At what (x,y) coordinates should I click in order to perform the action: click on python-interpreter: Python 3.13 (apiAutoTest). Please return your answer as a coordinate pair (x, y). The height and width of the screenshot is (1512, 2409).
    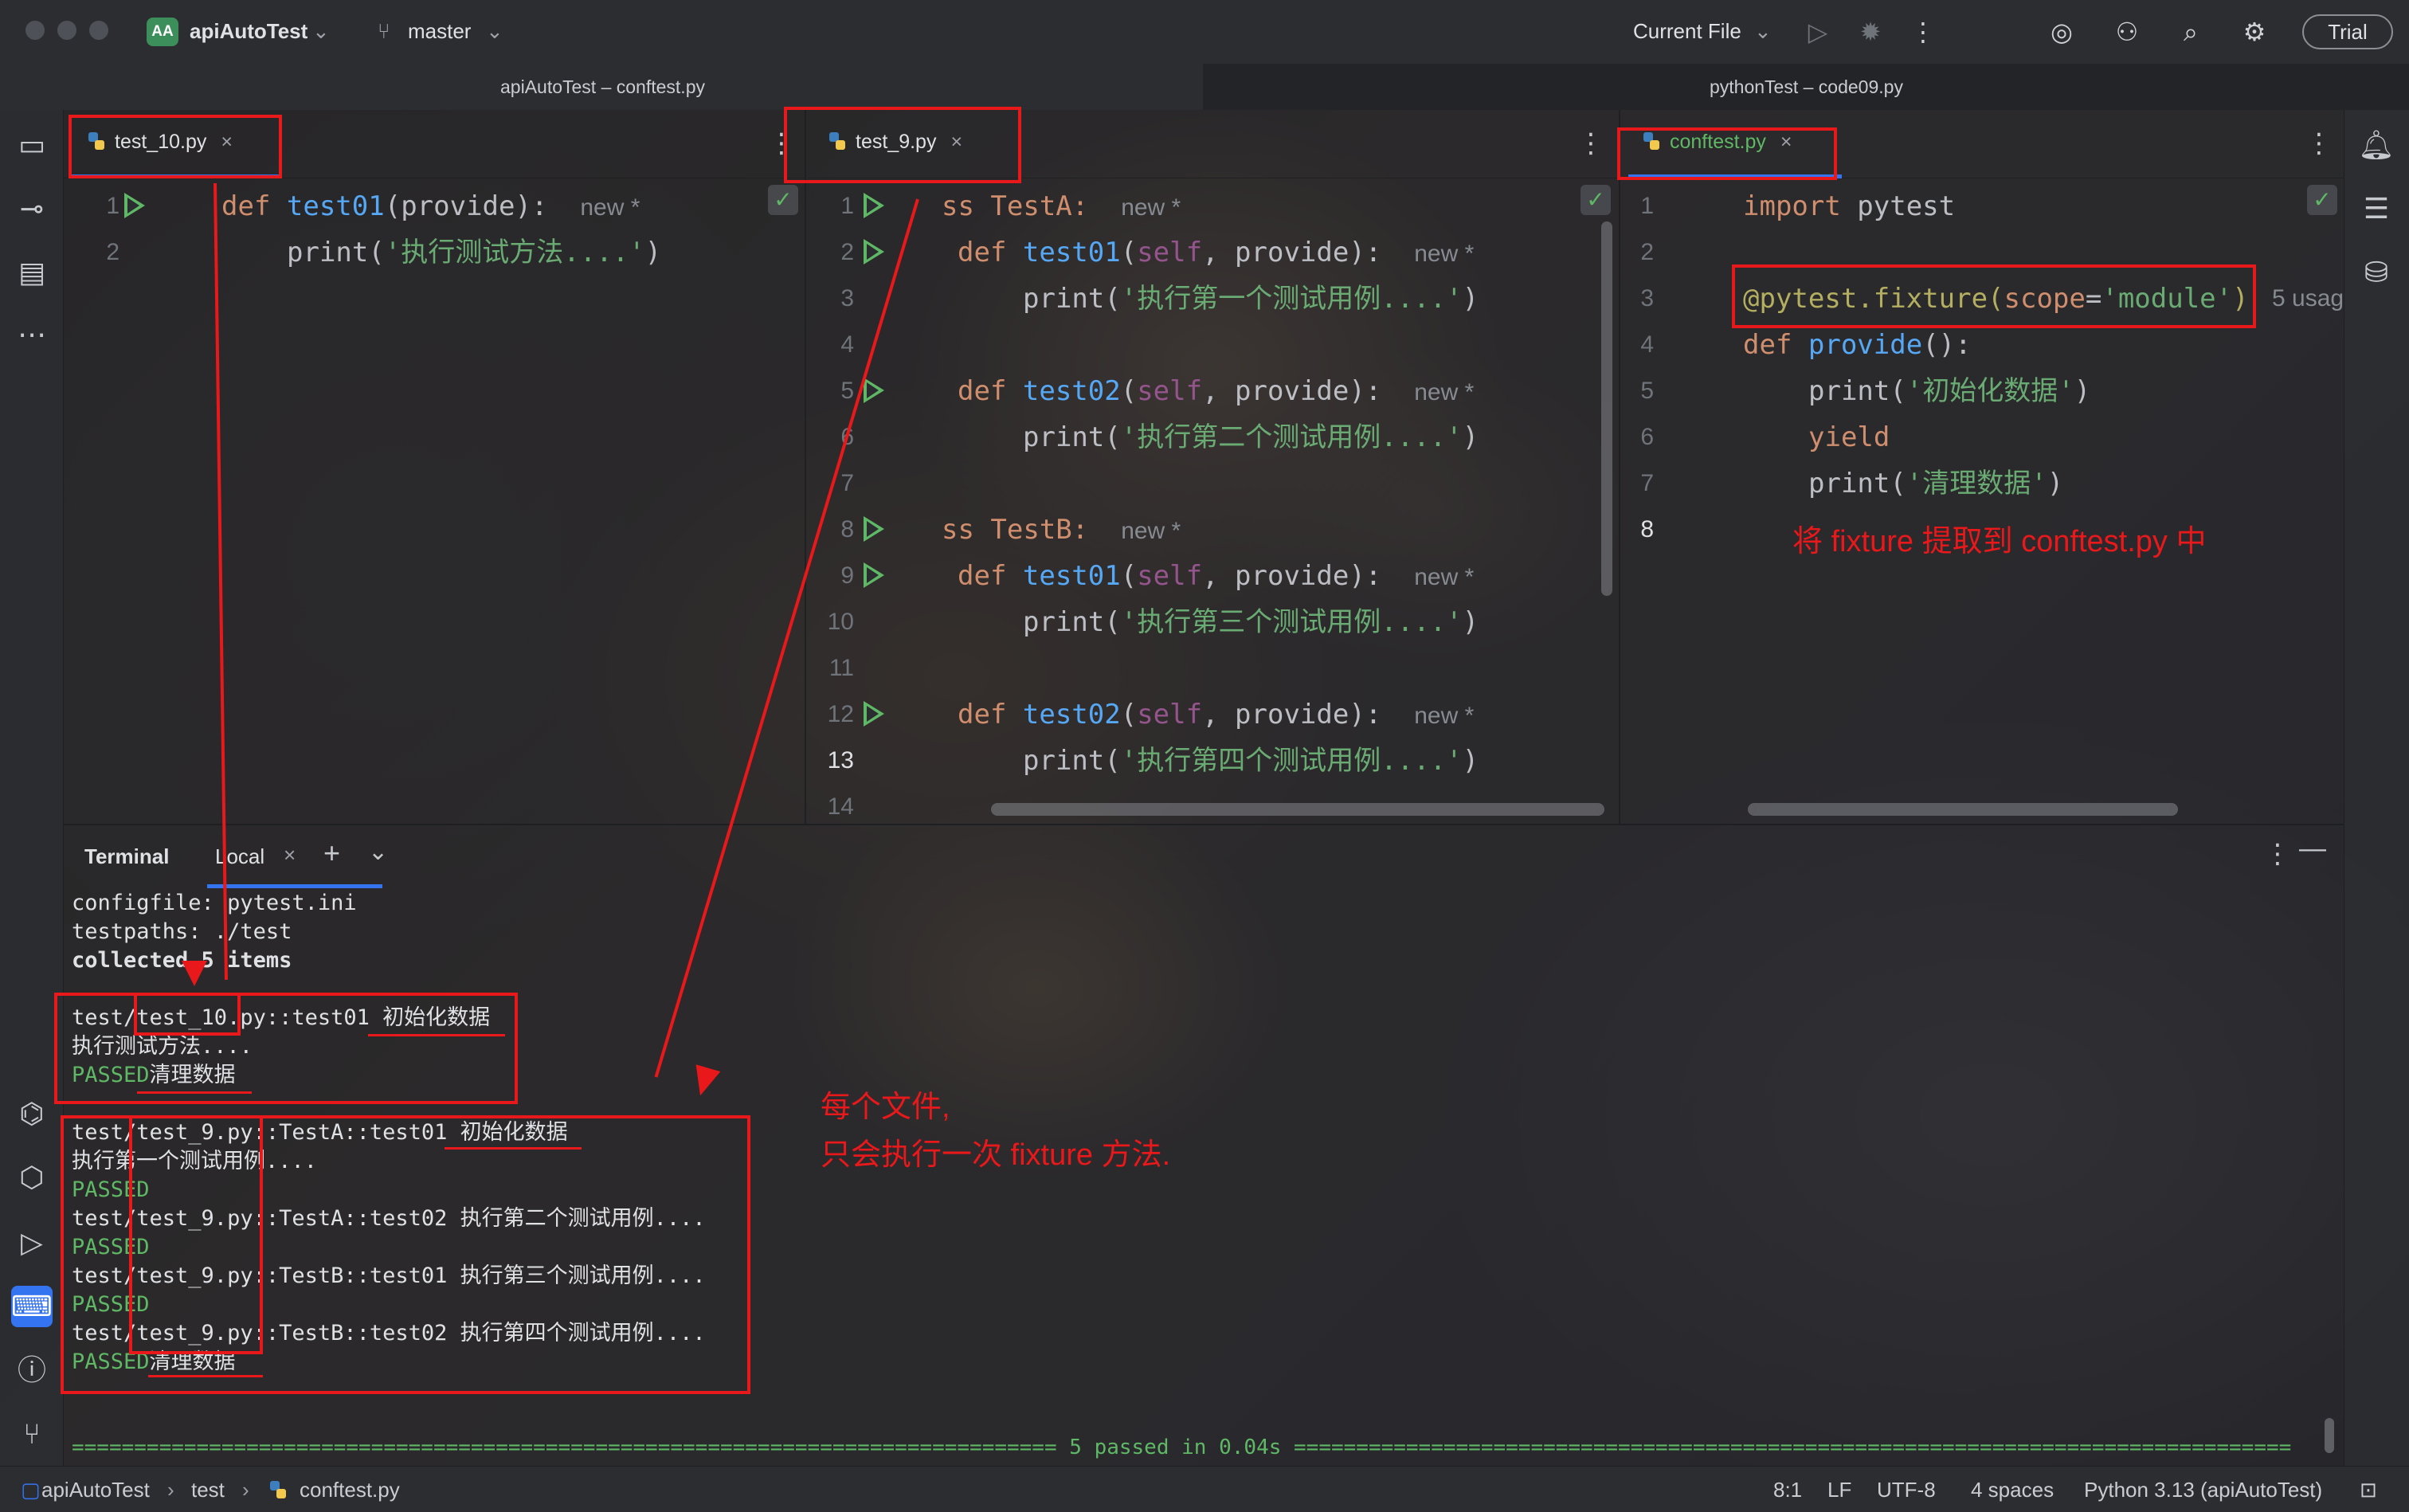
    Looking at the image, I should click on (2203, 1490).